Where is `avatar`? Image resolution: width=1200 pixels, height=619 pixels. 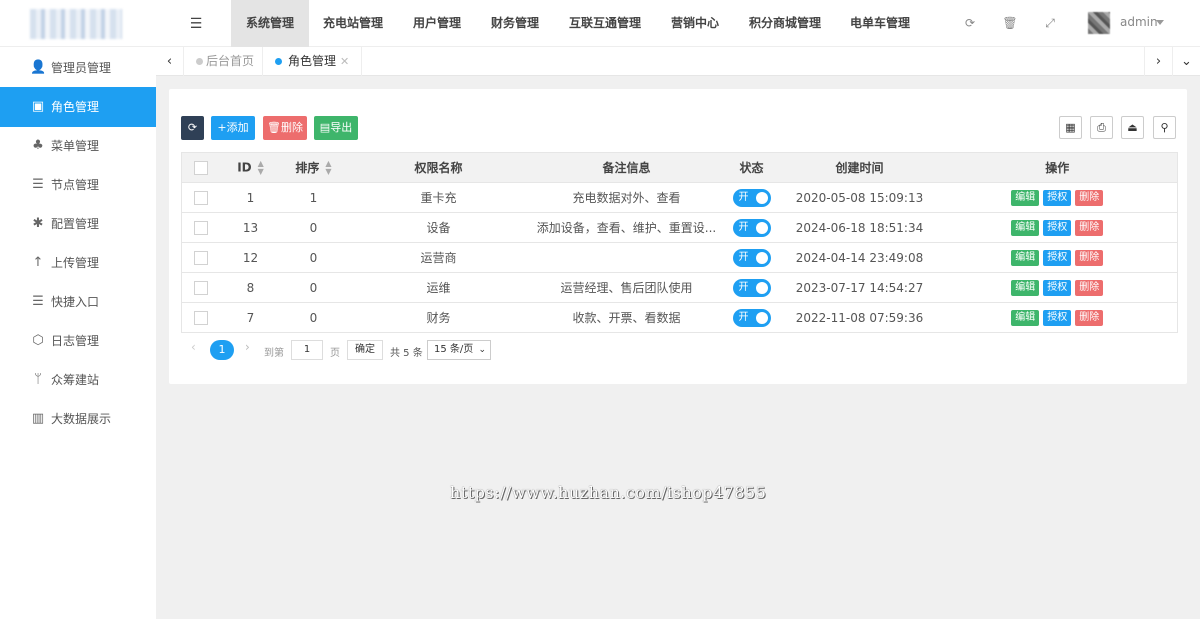
avatar is located at coordinates (1099, 23).